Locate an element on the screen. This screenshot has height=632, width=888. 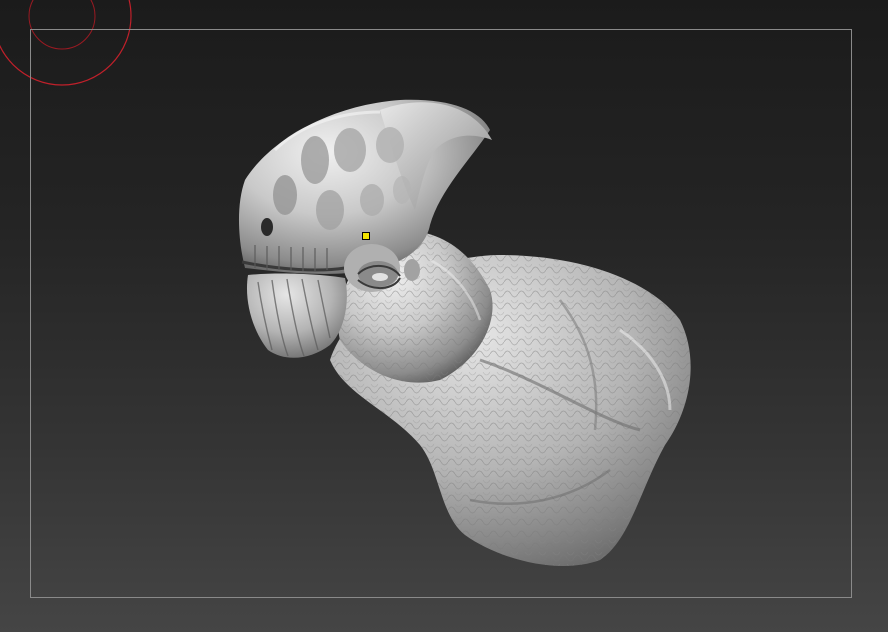
transpose-pivot-icon is located at coordinates (366, 236).